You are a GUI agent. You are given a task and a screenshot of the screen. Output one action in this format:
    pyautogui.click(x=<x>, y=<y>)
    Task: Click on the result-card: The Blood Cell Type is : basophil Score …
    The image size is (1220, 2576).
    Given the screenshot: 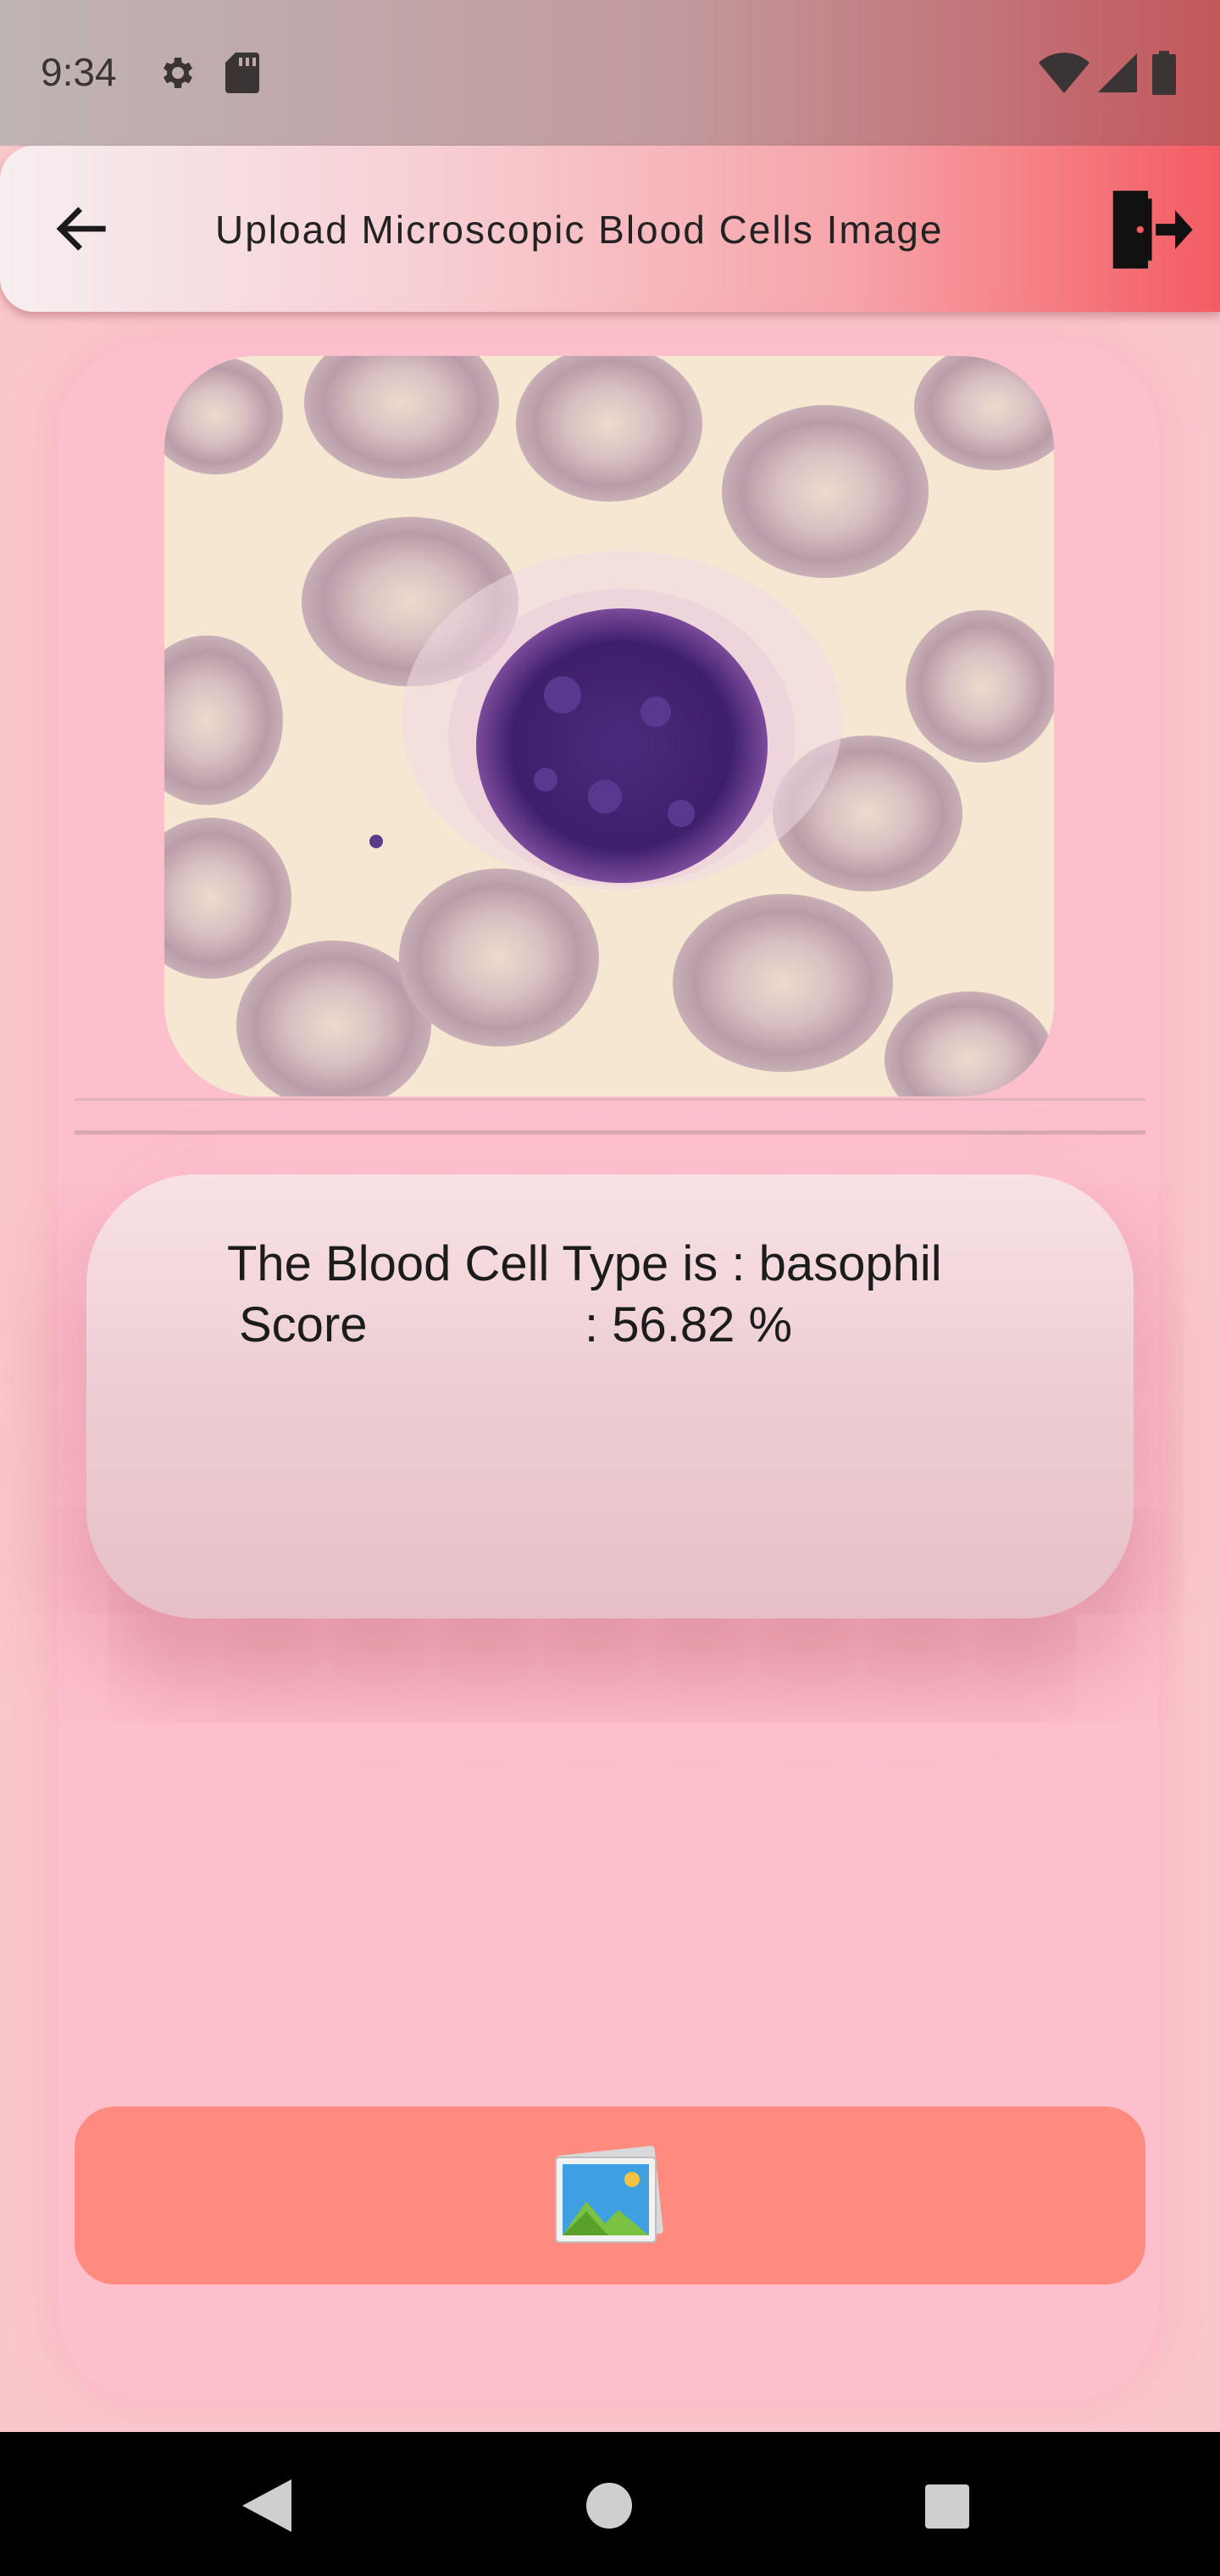 What is the action you would take?
    pyautogui.click(x=610, y=1396)
    